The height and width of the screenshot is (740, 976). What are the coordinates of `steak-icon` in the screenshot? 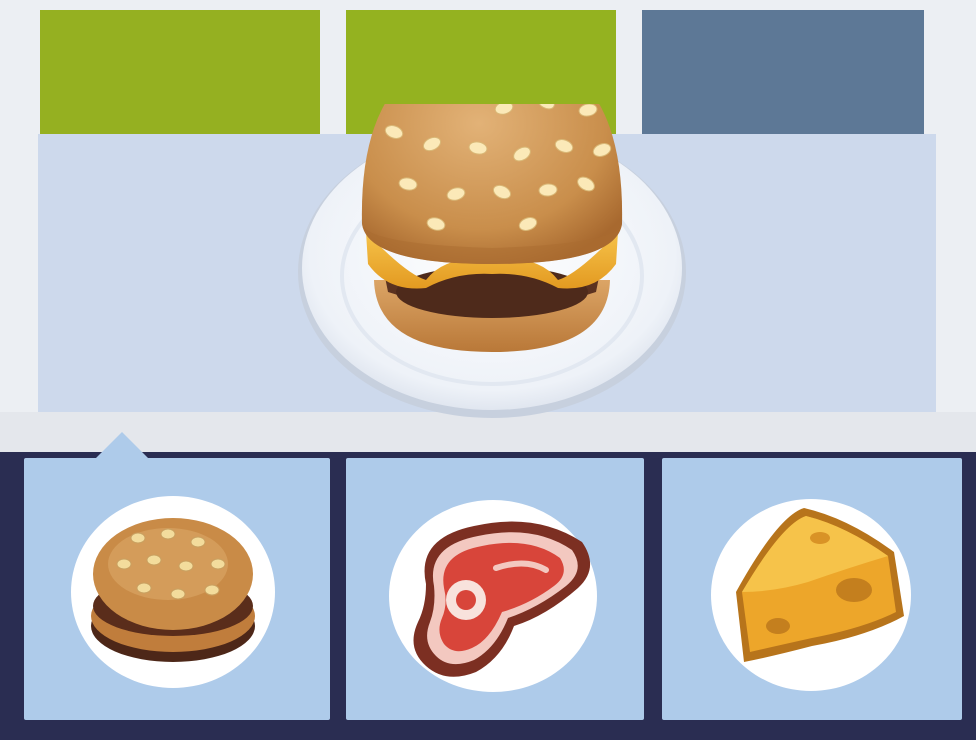 It's located at (493, 596).